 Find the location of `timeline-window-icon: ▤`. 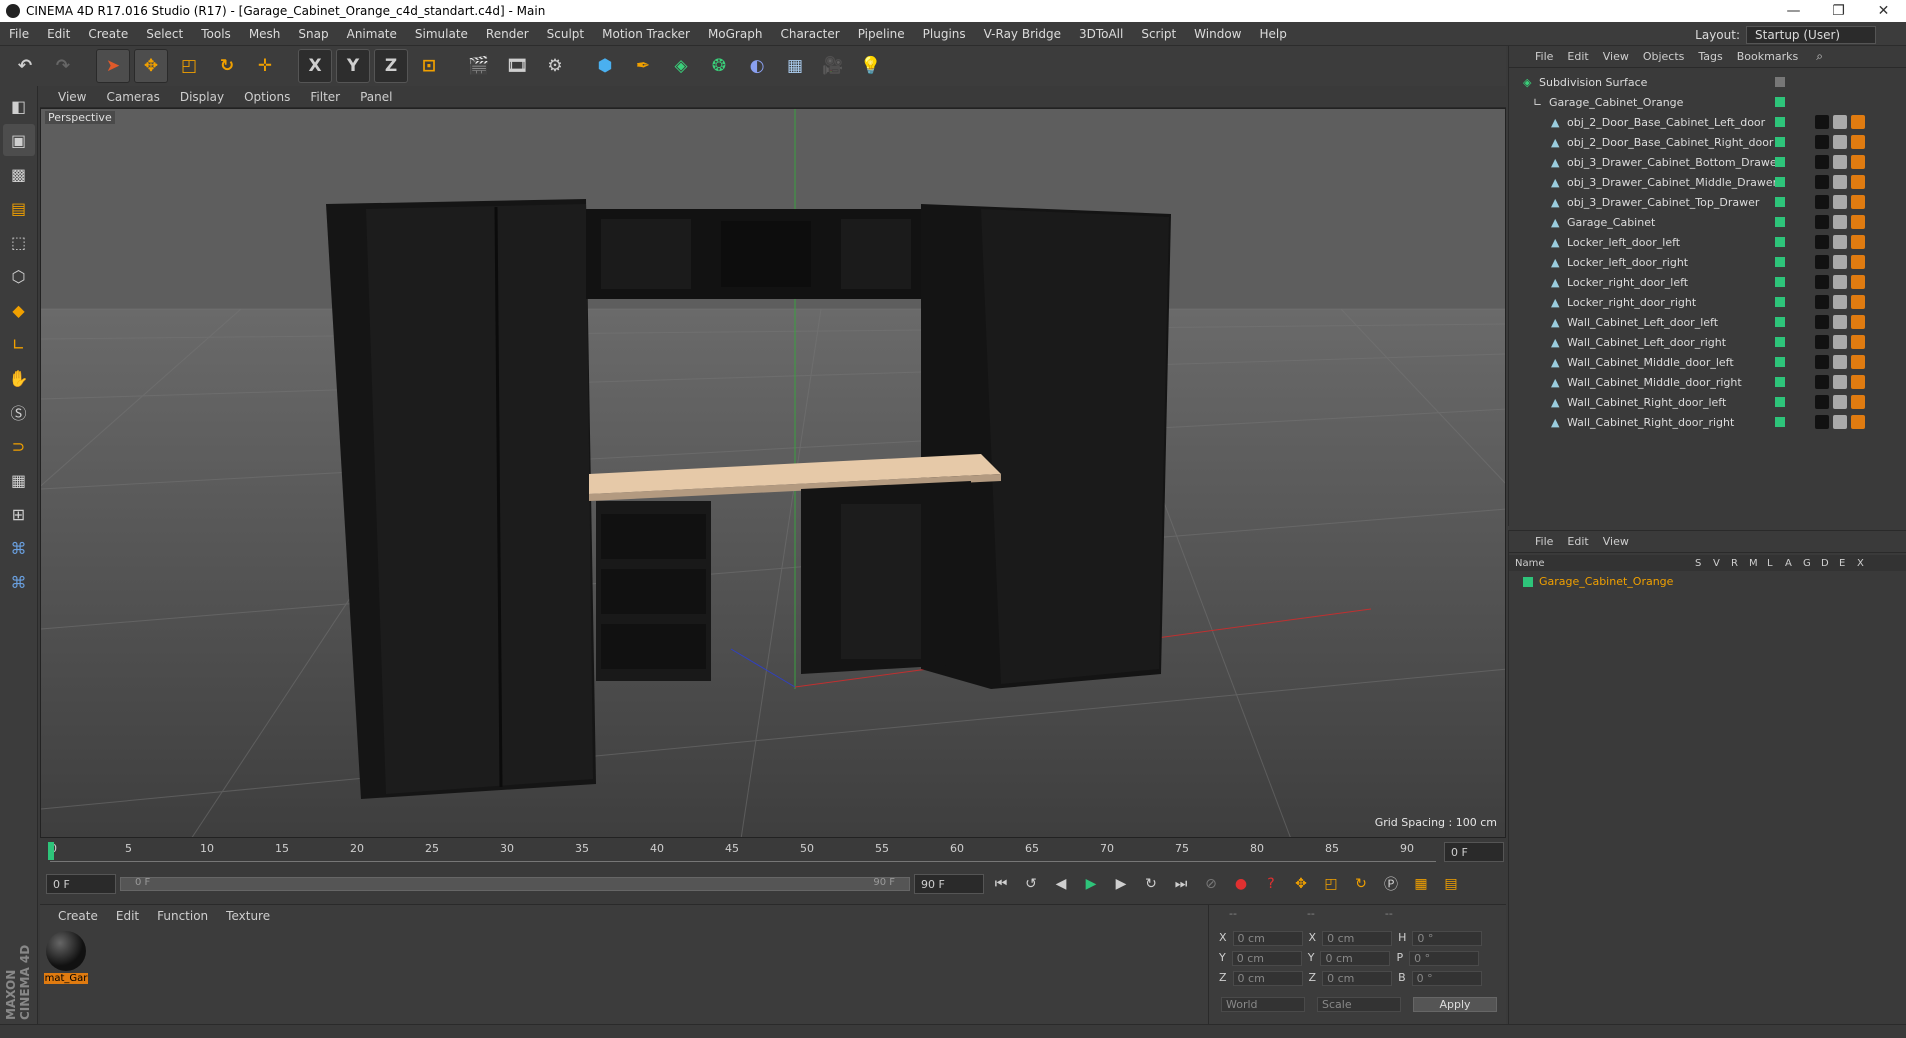

timeline-window-icon: ▤ is located at coordinates (1451, 884).